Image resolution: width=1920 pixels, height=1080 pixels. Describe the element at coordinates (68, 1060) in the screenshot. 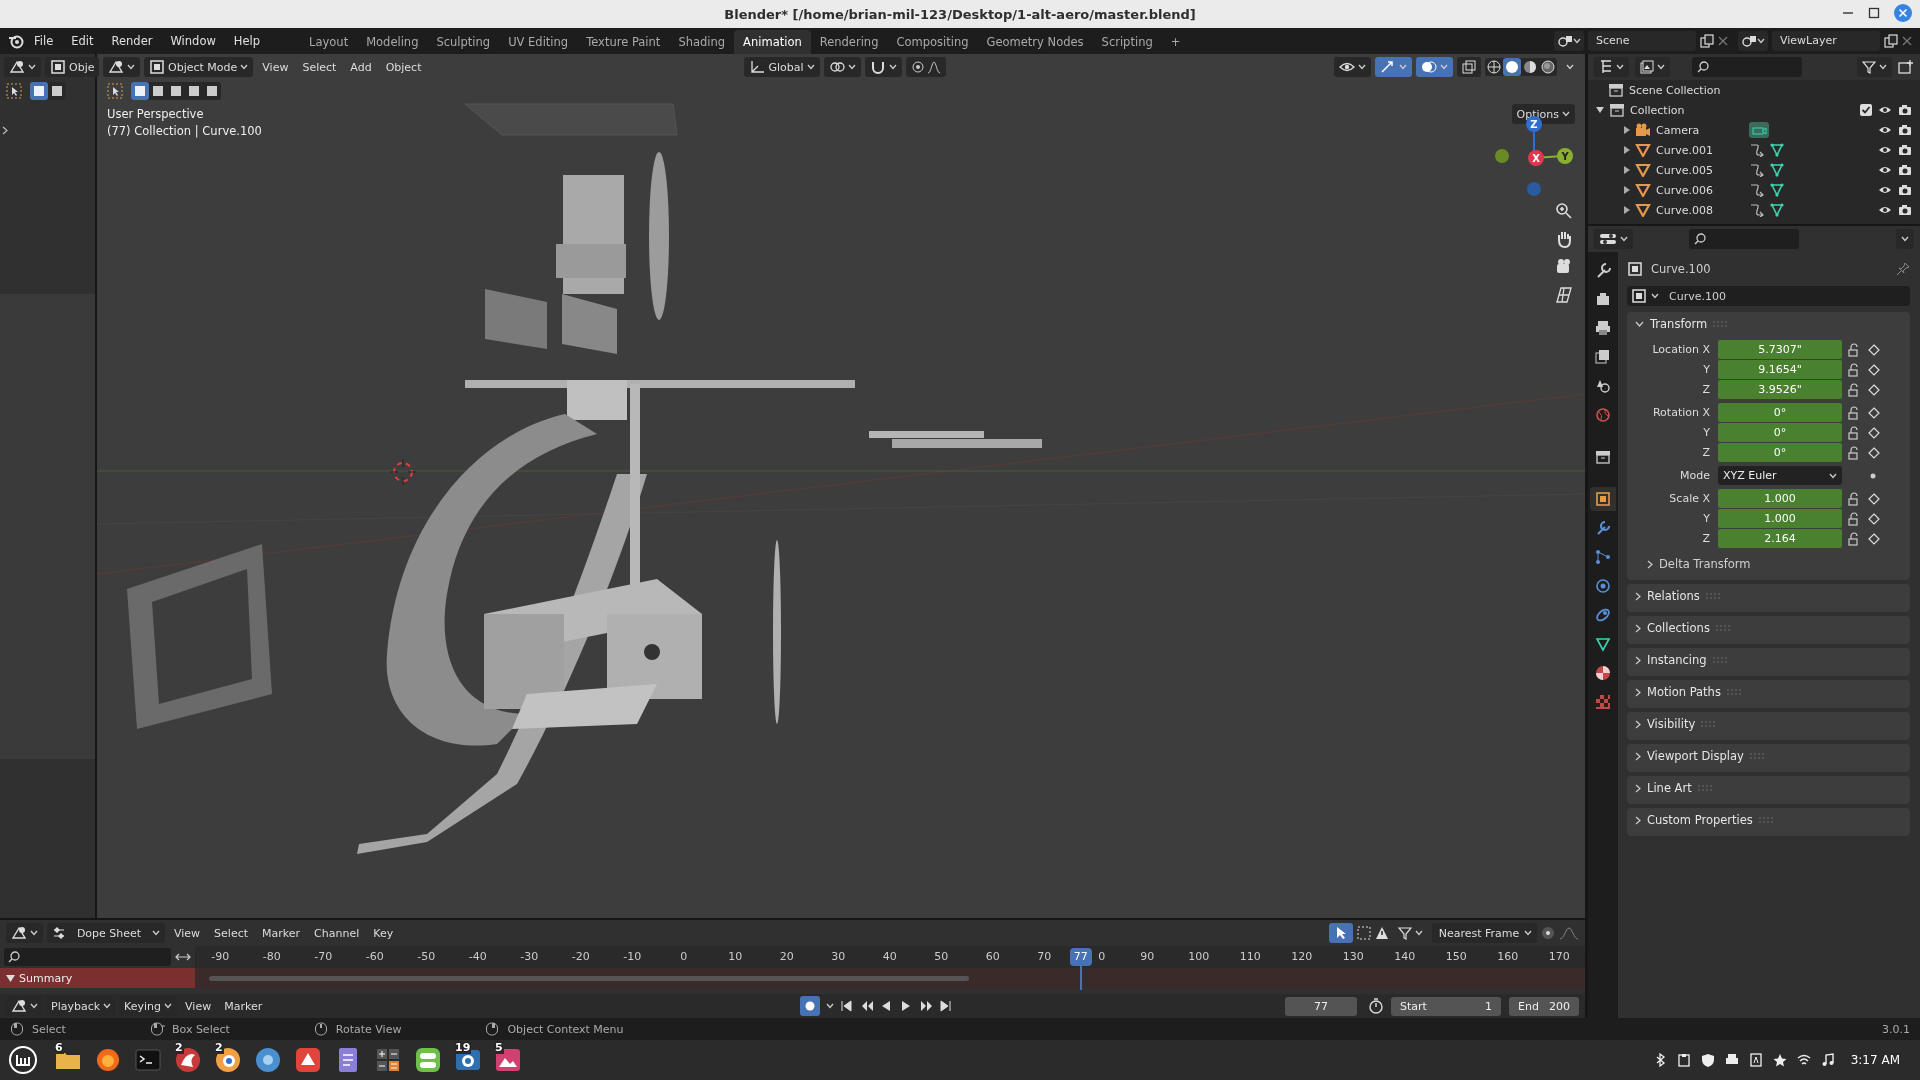

I see `taskbar-app: 6` at that location.